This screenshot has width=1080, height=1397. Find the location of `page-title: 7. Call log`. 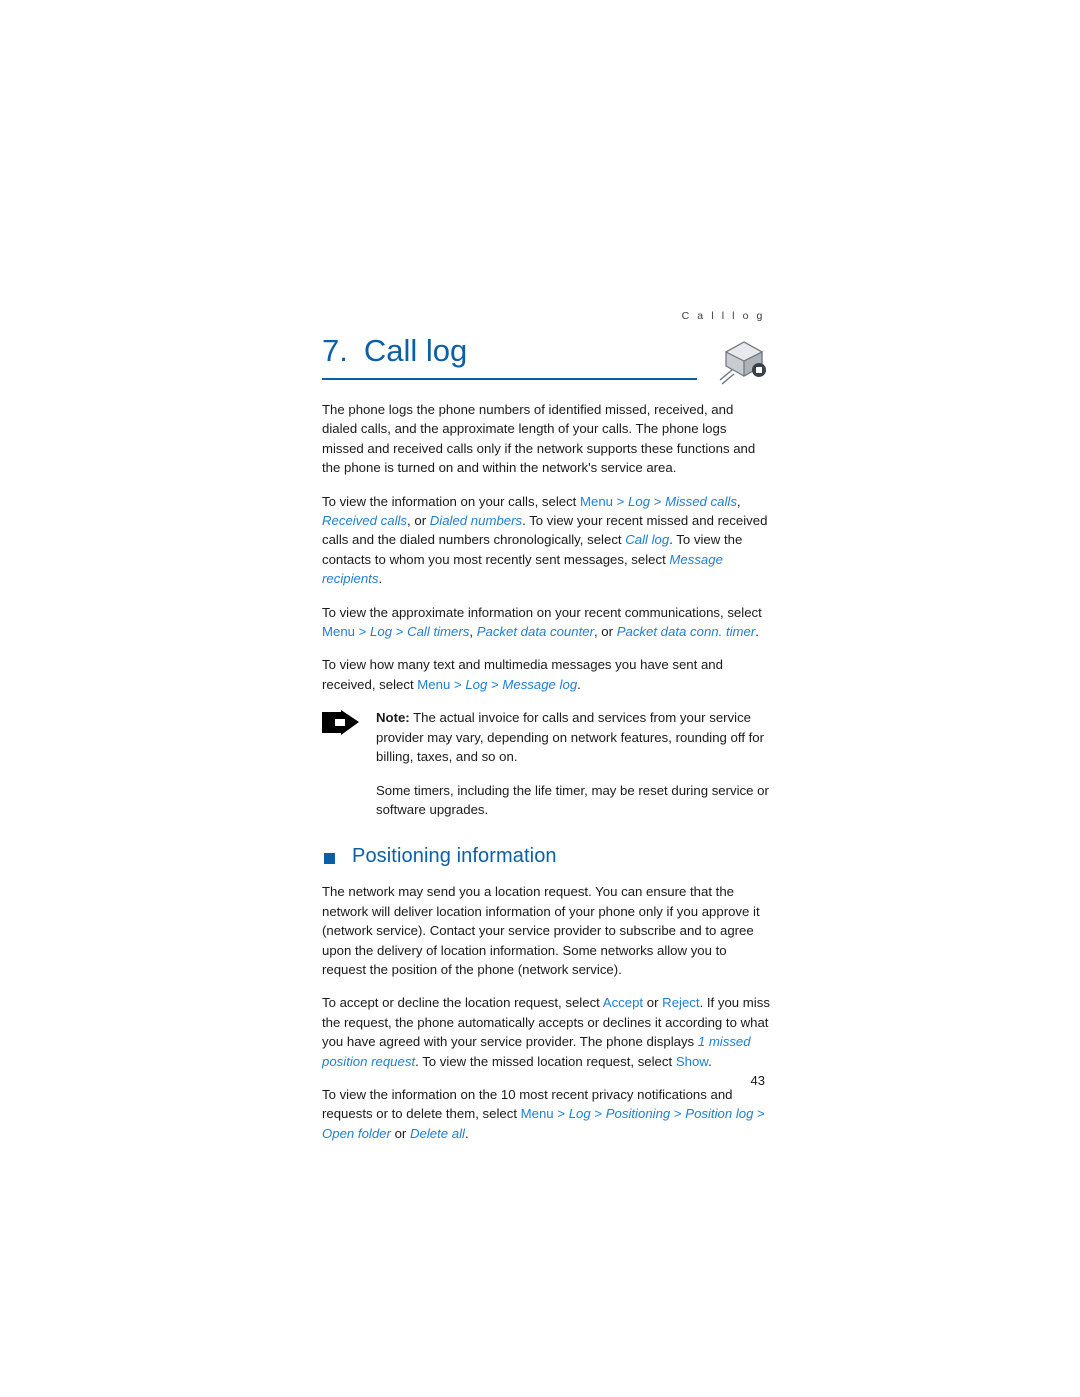

page-title: 7. Call log is located at coordinates (394, 351).